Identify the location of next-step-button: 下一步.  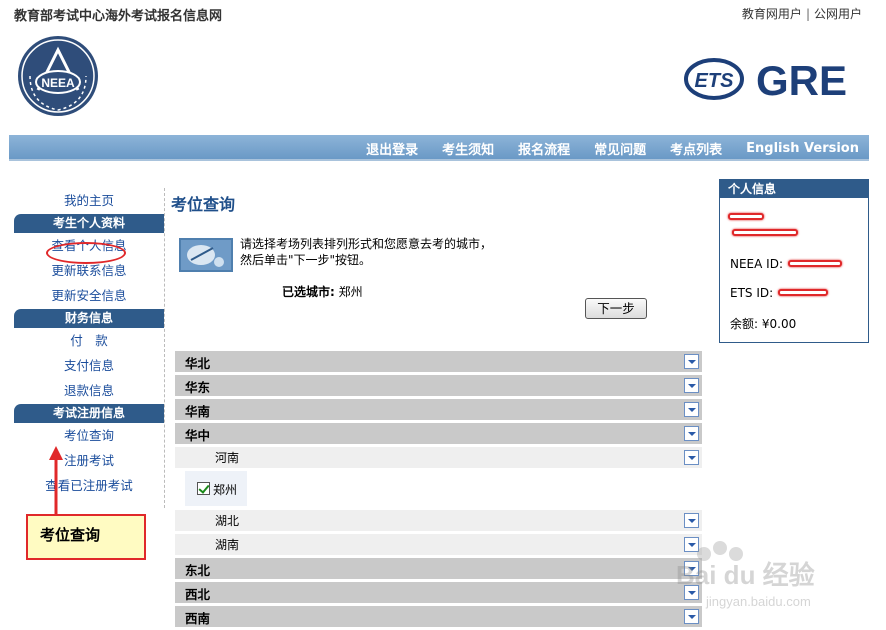
(616, 308).